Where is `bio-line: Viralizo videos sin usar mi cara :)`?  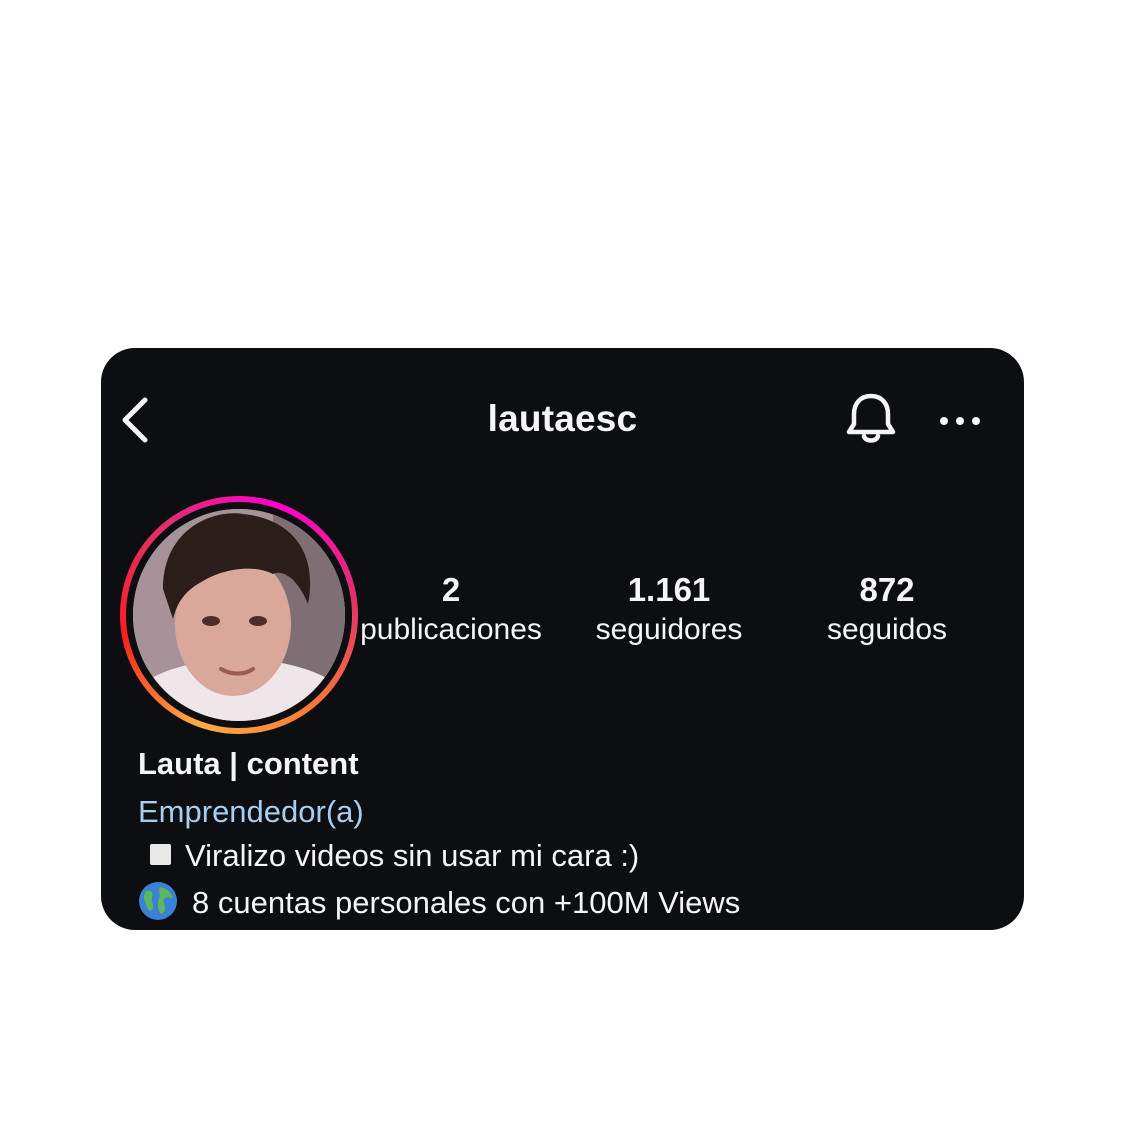 bio-line: Viralizo videos sin usar mi cara :) is located at coordinates (388, 856).